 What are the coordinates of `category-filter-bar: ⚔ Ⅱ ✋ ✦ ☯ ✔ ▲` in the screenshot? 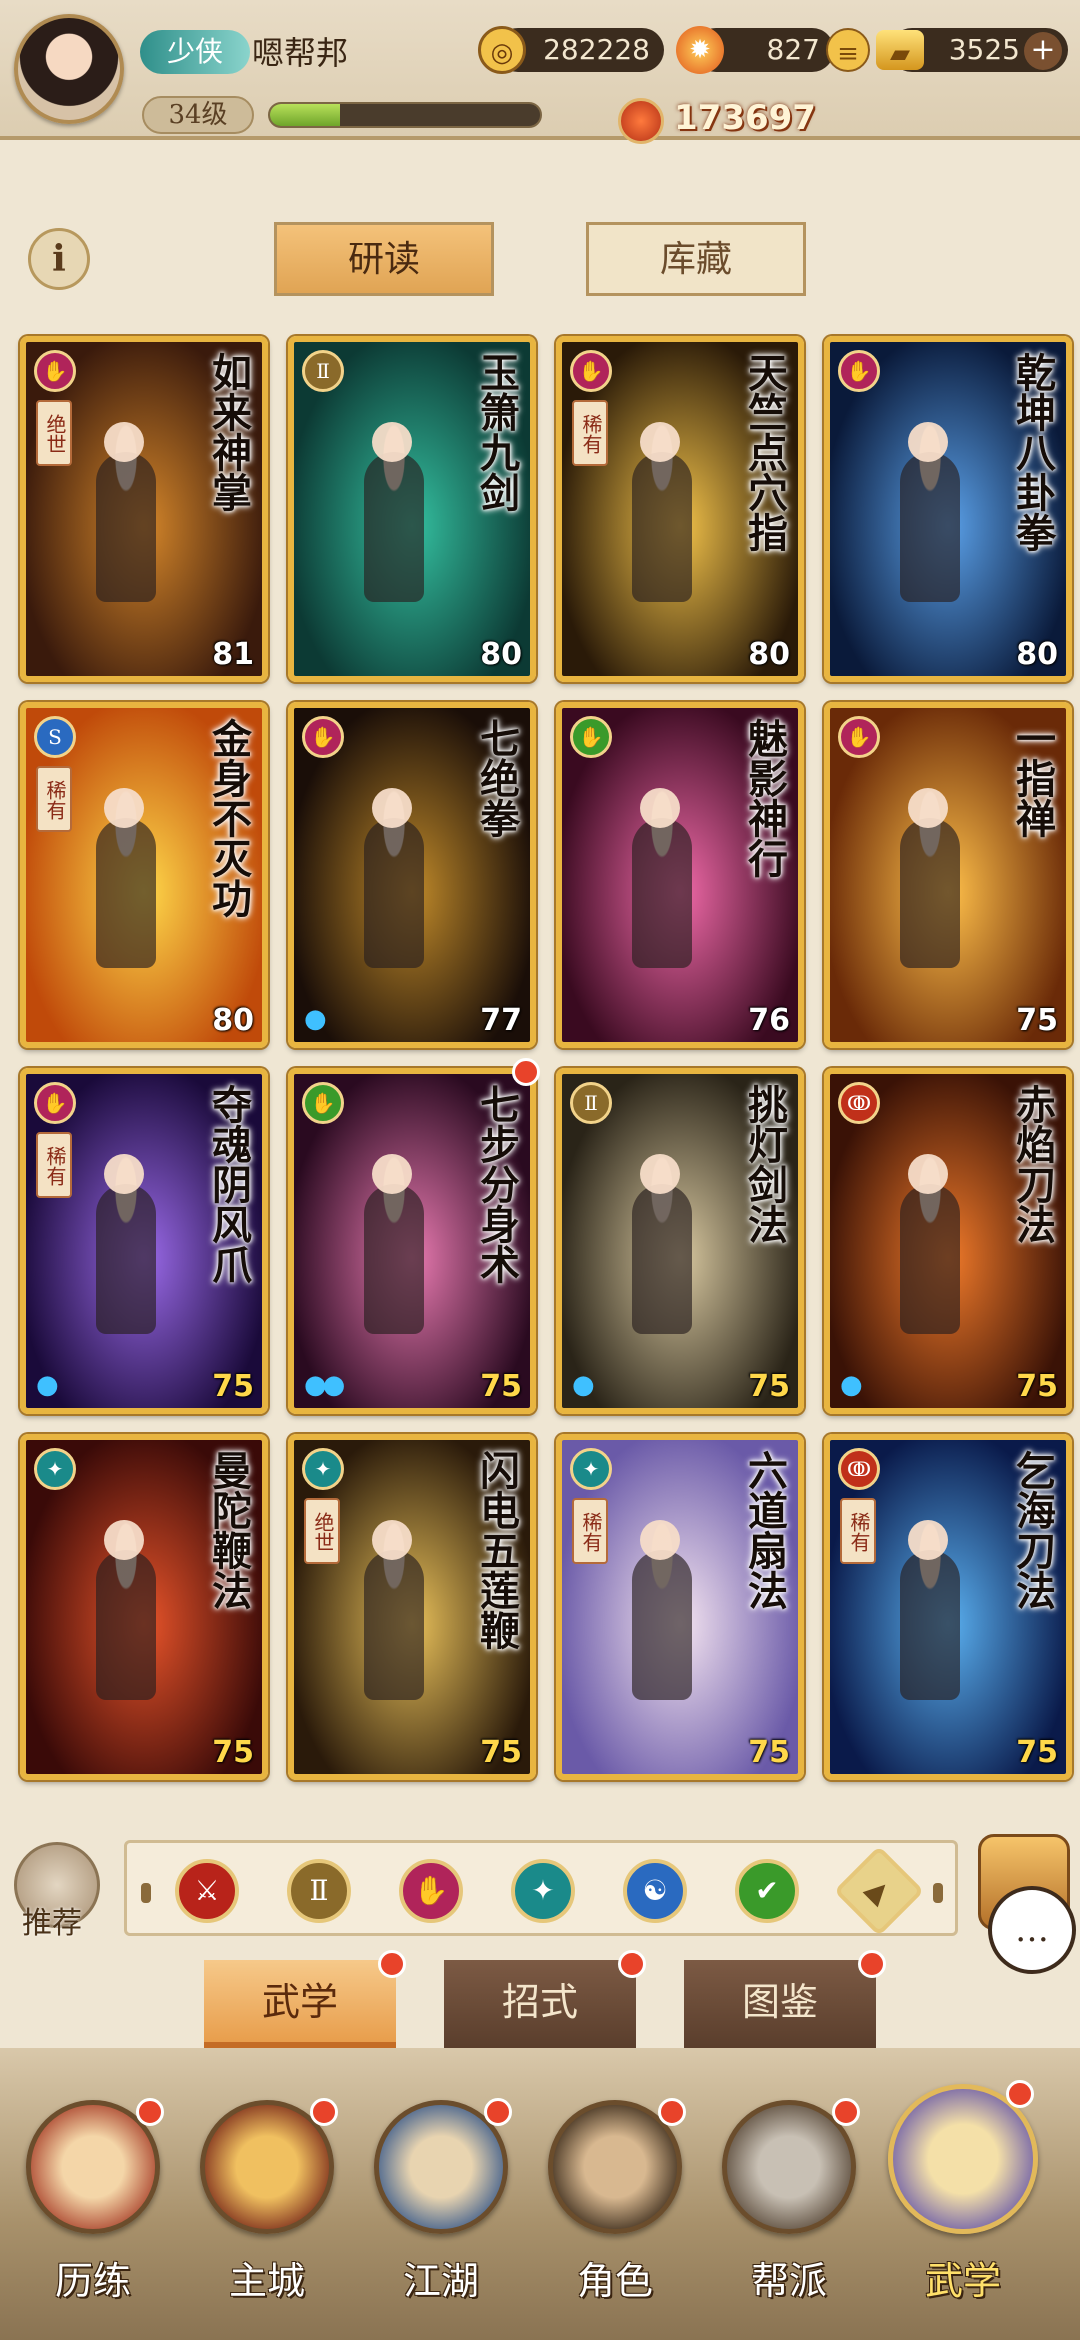 It's located at (541, 1888).